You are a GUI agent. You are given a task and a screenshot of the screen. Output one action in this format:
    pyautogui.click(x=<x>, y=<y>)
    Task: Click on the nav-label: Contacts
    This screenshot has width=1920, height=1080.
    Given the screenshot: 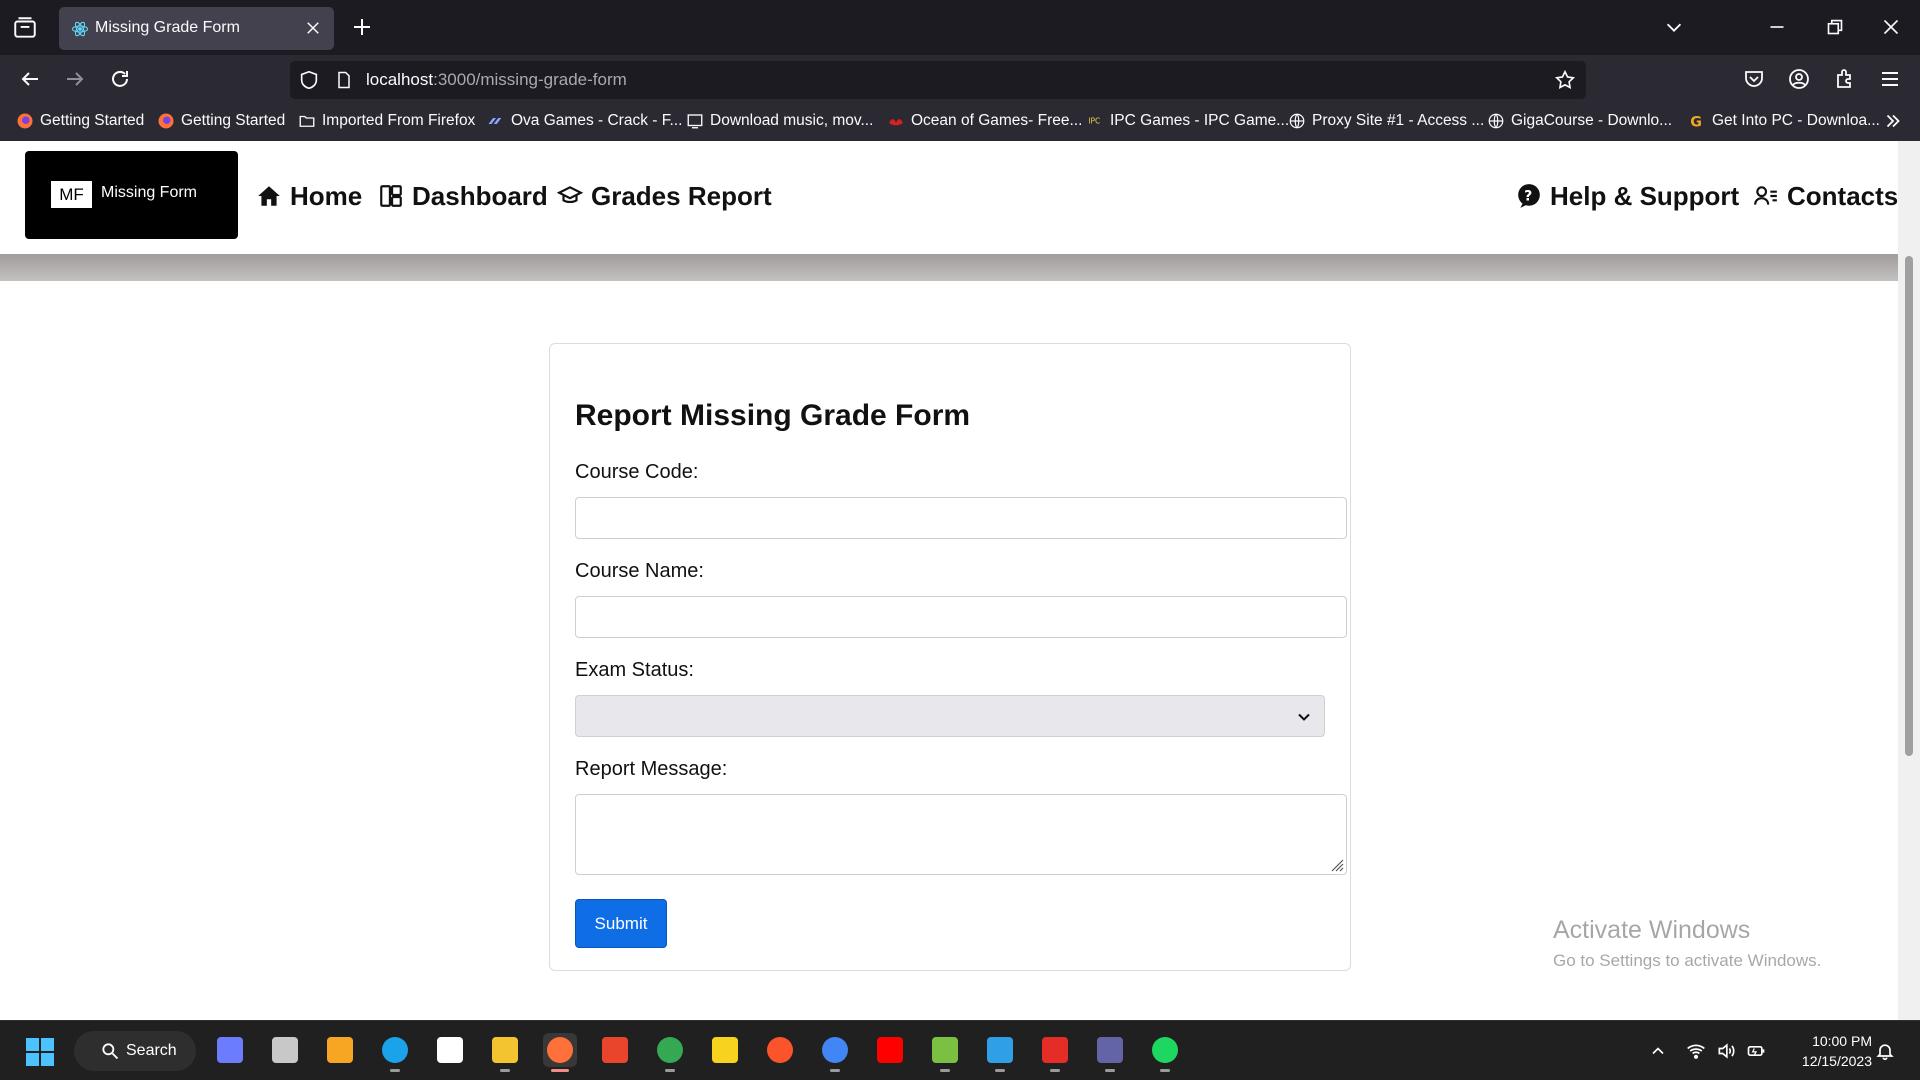 What is the action you would take?
    pyautogui.click(x=1843, y=195)
    